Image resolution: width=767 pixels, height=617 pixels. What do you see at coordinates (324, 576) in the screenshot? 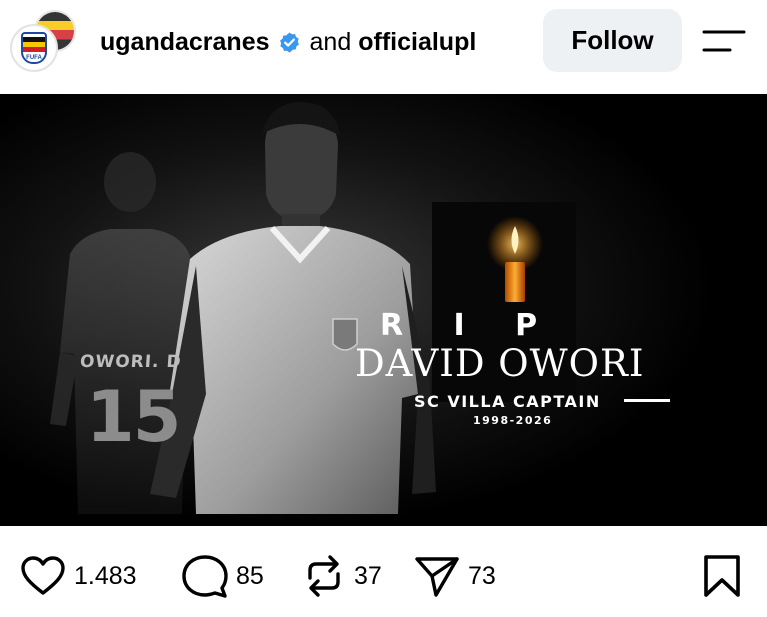
I see `repost-icon` at bounding box center [324, 576].